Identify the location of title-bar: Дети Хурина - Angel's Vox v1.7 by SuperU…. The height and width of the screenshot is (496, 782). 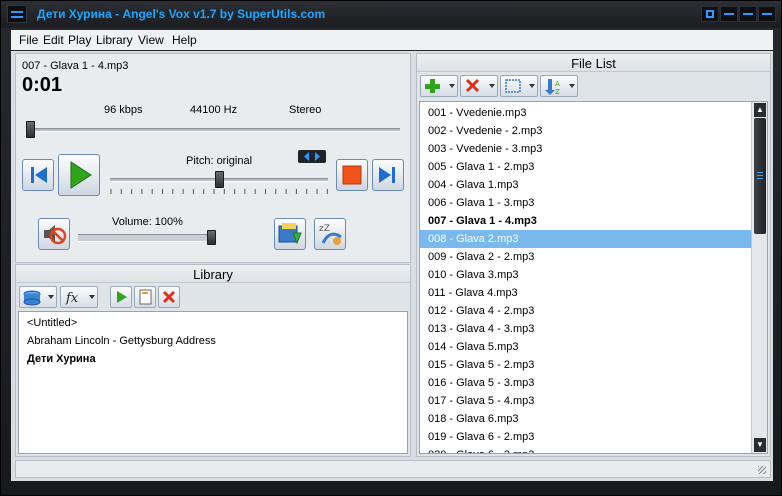
(391, 14).